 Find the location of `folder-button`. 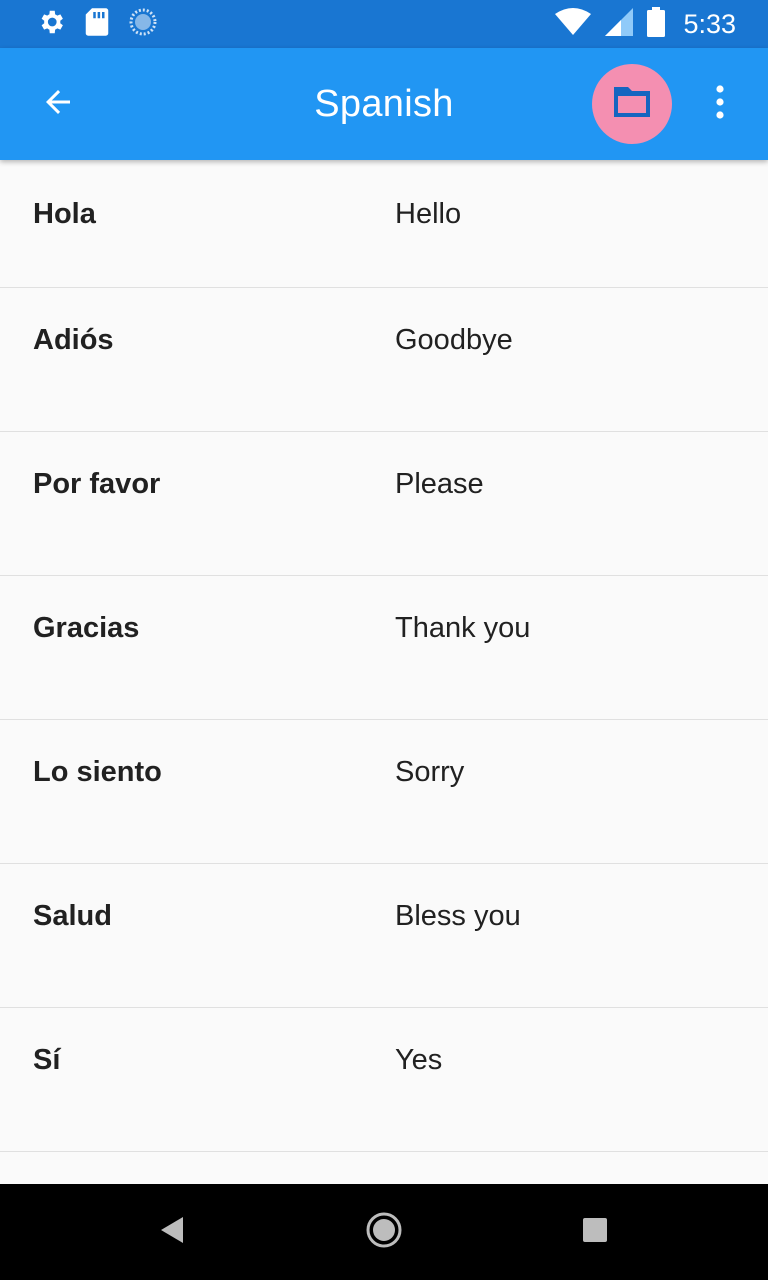

folder-button is located at coordinates (632, 104).